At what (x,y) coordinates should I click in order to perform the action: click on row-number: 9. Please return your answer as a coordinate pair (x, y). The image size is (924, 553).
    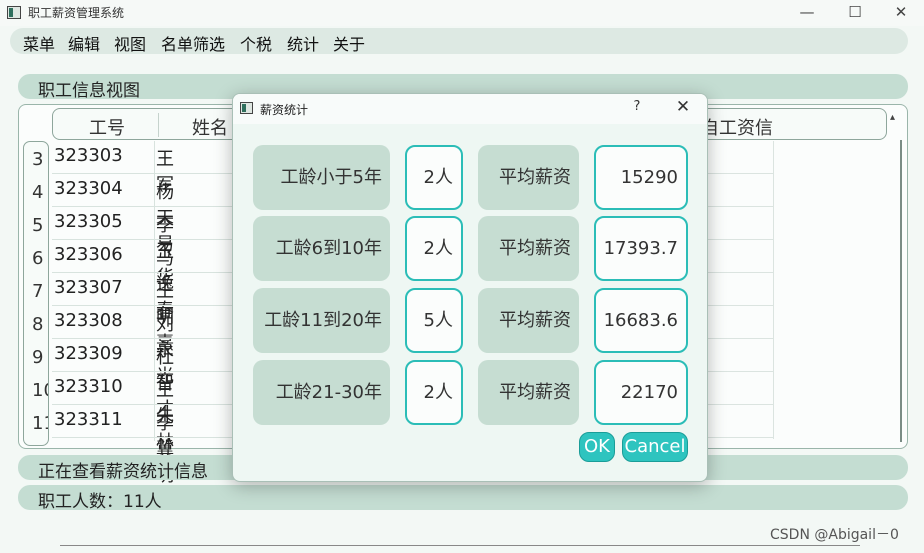
    Looking at the image, I should click on (37, 357).